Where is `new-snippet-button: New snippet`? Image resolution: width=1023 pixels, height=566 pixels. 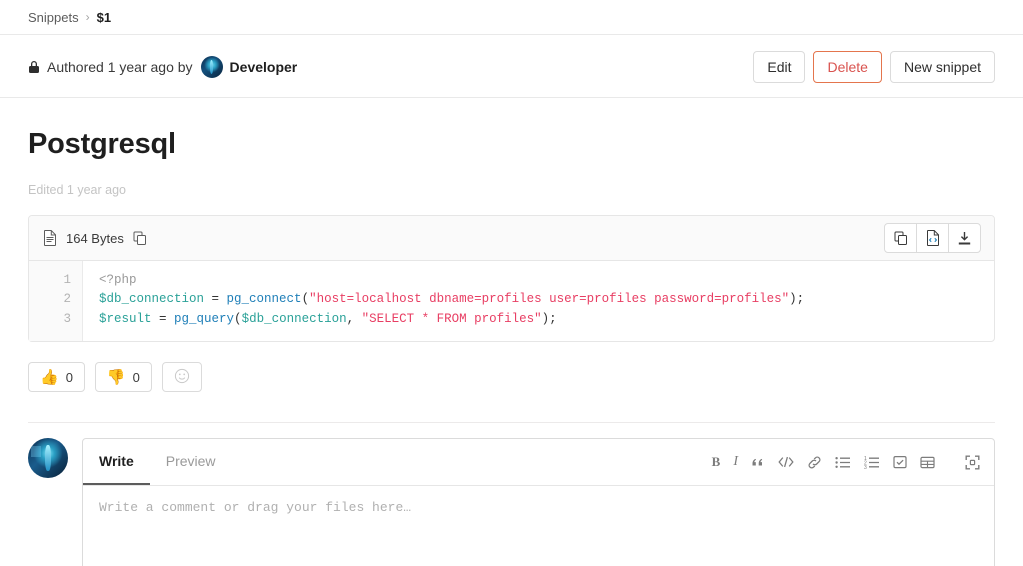 new-snippet-button: New snippet is located at coordinates (942, 67).